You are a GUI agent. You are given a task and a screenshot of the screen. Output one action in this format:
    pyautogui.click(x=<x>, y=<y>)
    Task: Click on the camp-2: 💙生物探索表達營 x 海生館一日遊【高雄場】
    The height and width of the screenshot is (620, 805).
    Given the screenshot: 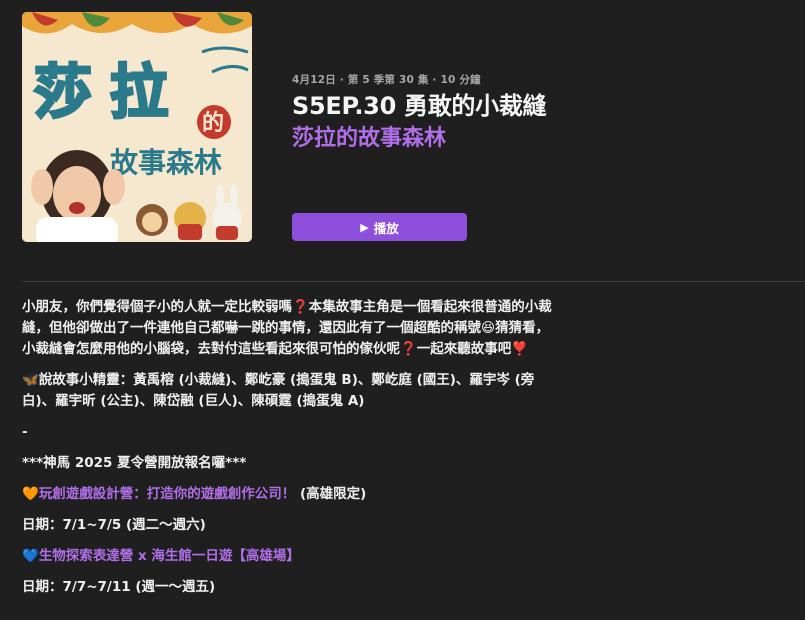 What is the action you would take?
    pyautogui.click(x=287, y=556)
    